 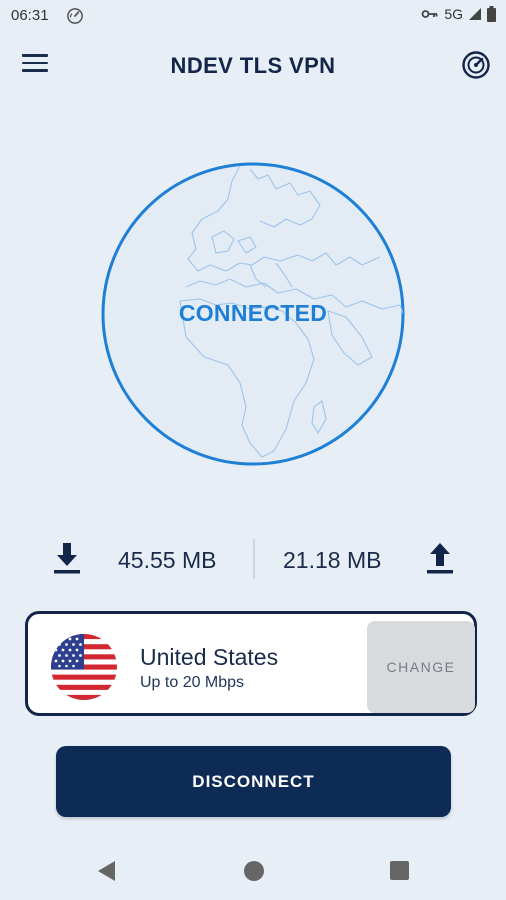 I want to click on change-server-button: CHANGE, so click(x=421, y=667).